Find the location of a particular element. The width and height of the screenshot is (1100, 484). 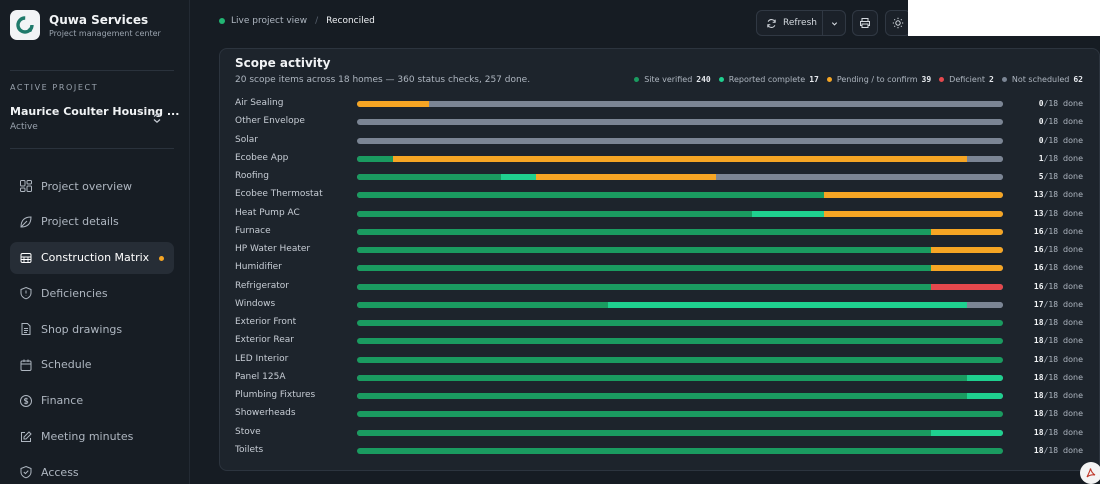

brand: Quwa Services Project management center is located at coordinates (85, 25).